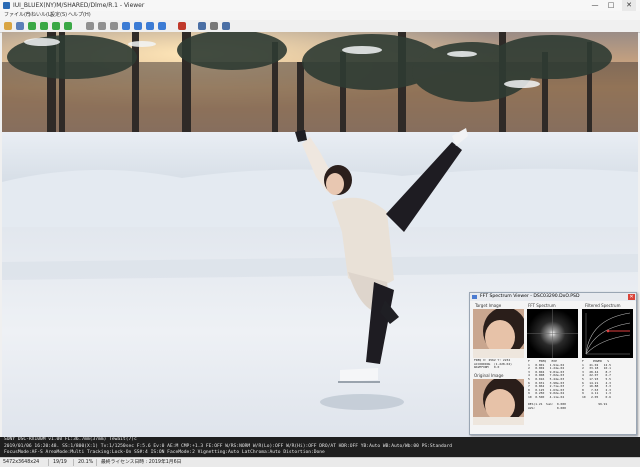 The width and height of the screenshot is (640, 467). I want to click on prev-icon, so click(32, 26).